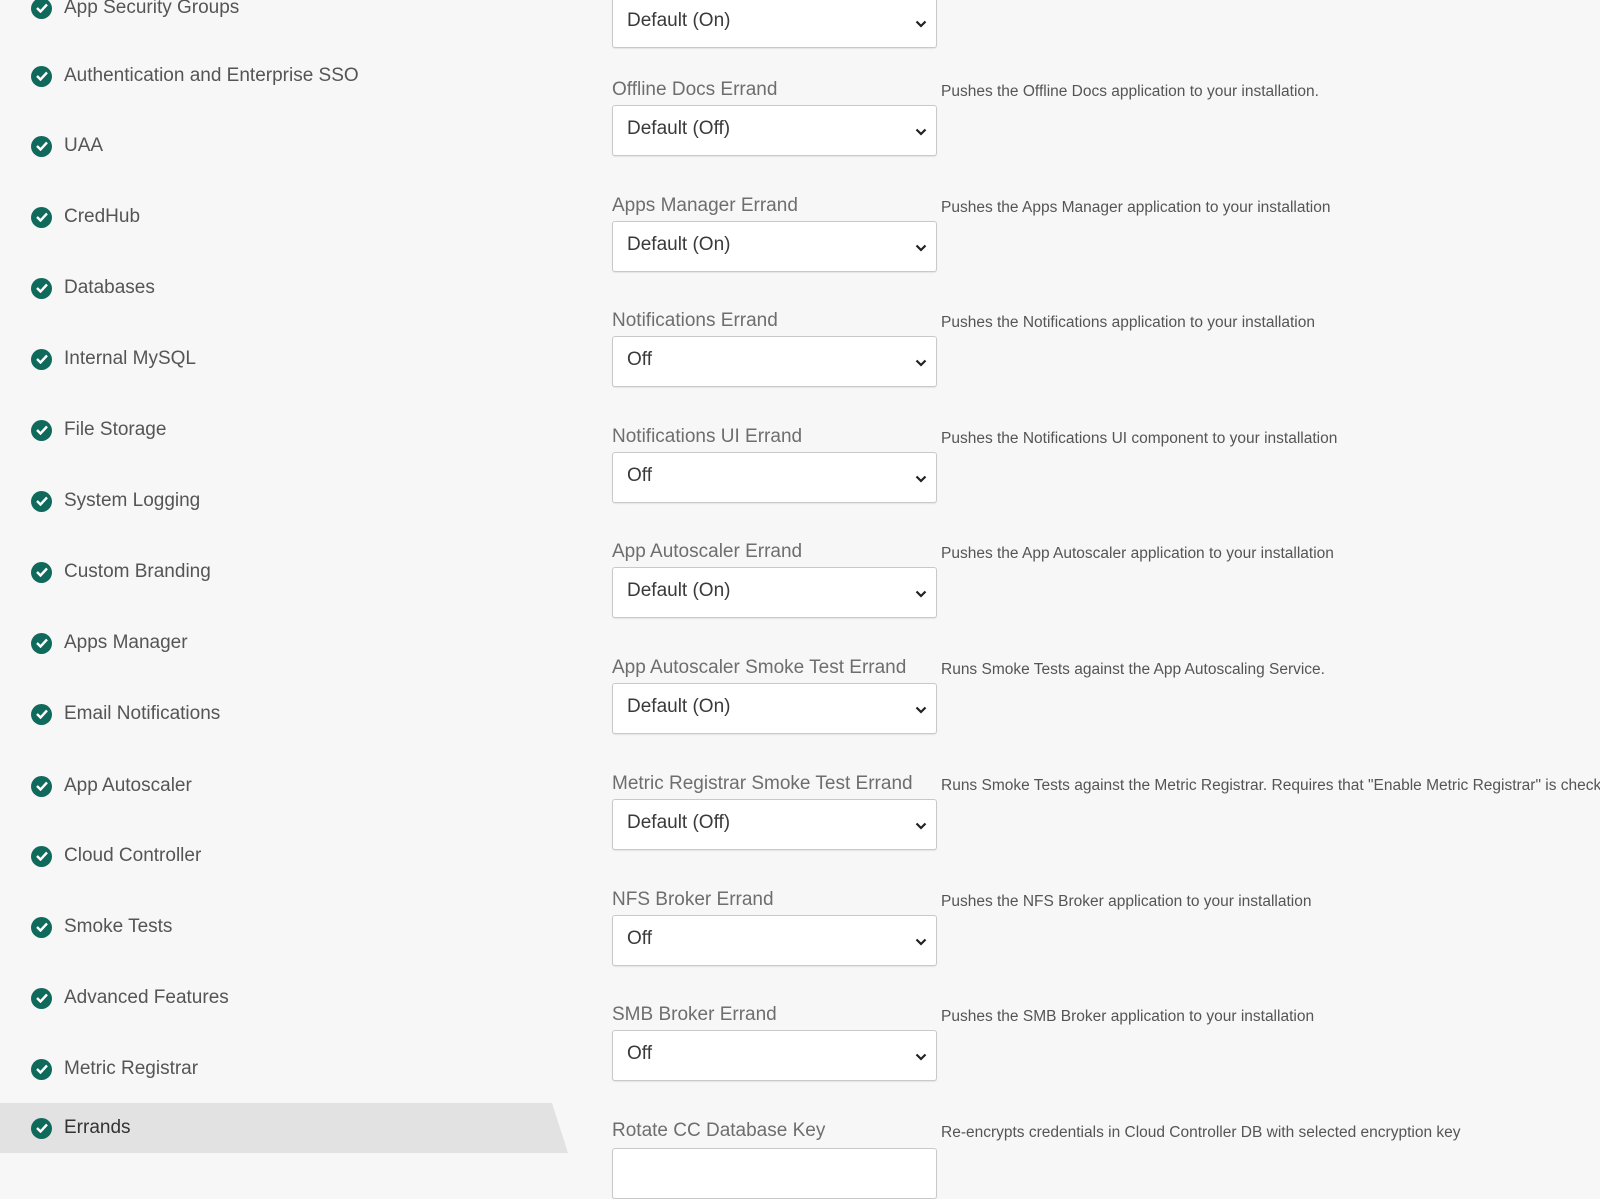  What do you see at coordinates (280, 998) in the screenshot?
I see `sidebar-item-advanced-features: Advanced Features` at bounding box center [280, 998].